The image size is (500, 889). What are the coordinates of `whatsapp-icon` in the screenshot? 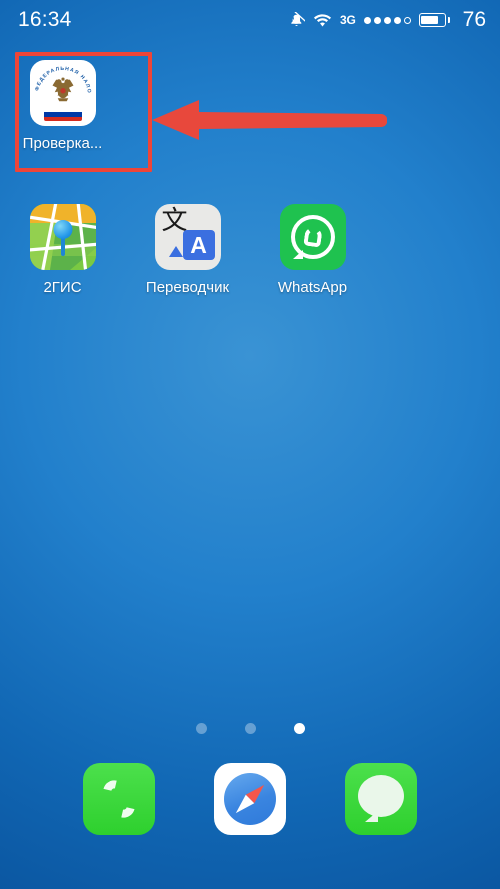 It's located at (312, 237).